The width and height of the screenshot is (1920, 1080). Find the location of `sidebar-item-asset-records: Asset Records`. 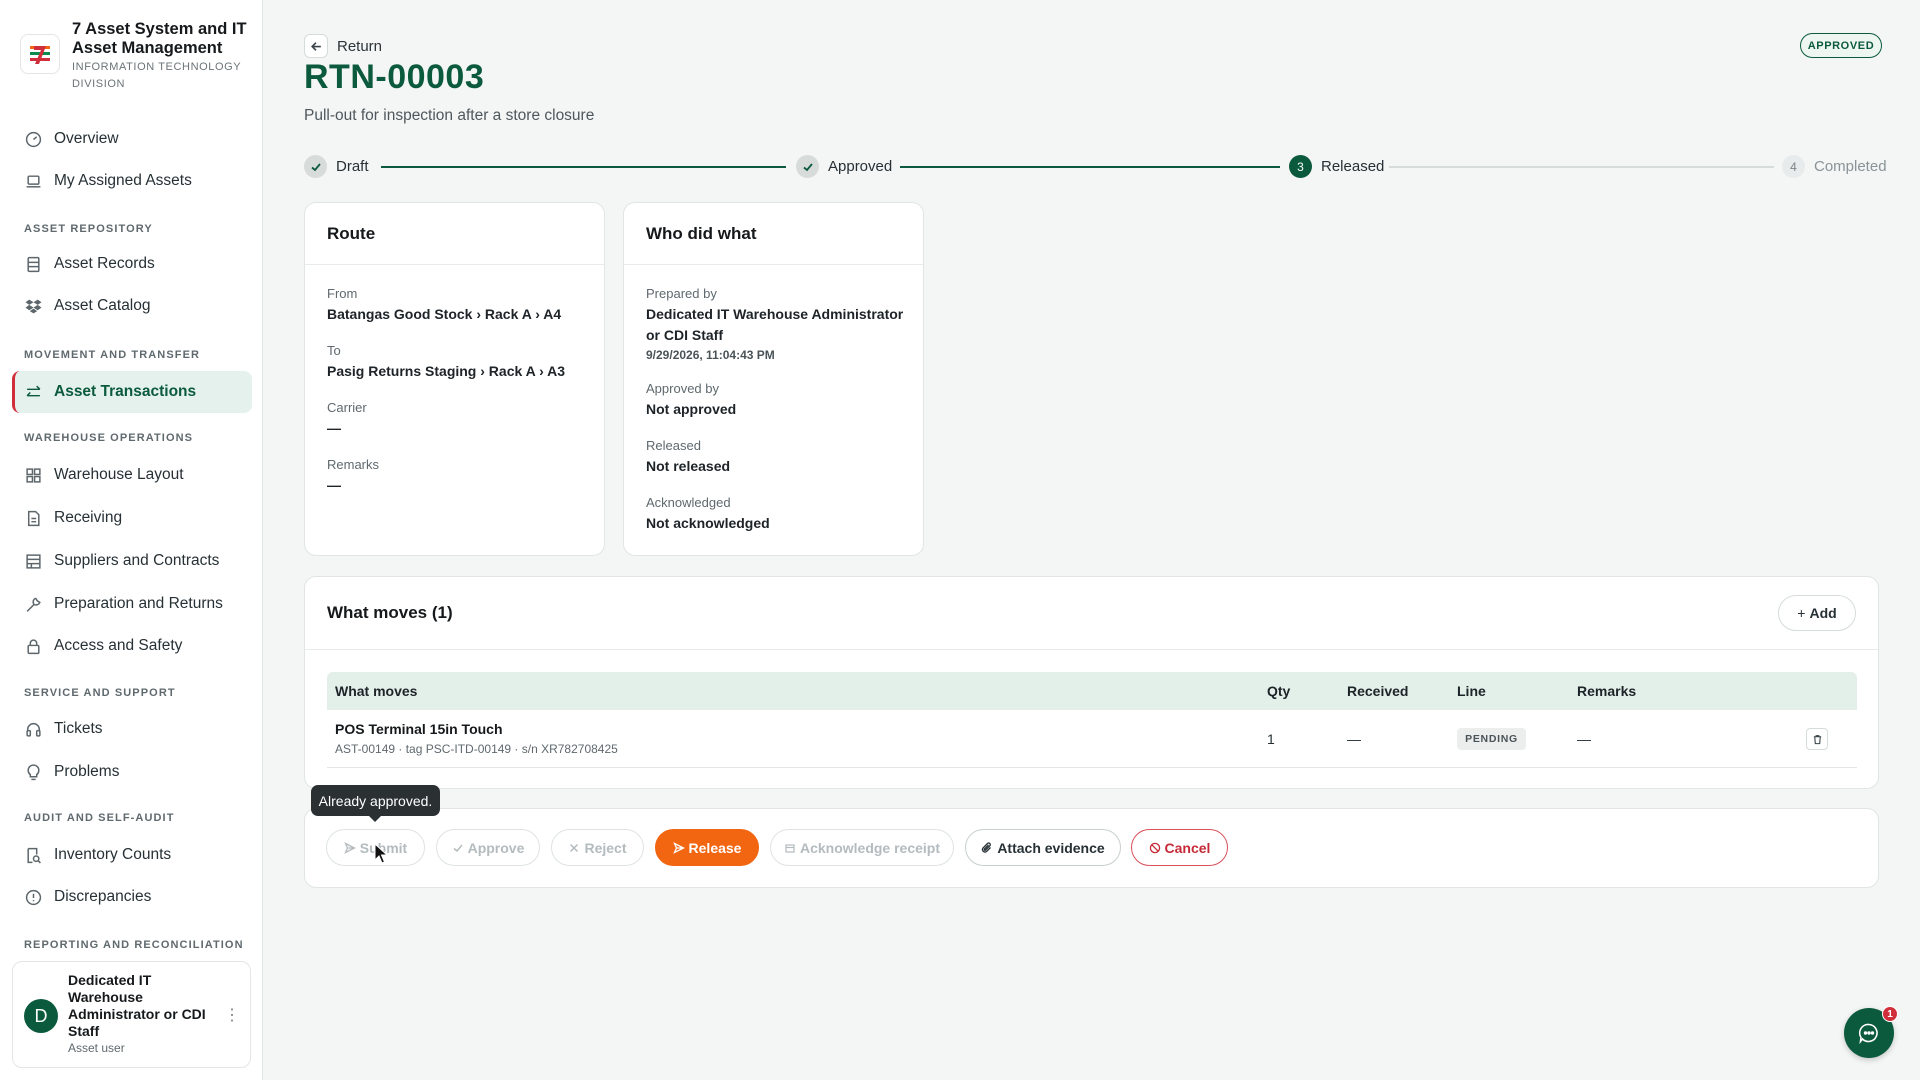

sidebar-item-asset-records: Asset Records is located at coordinates (132, 264).